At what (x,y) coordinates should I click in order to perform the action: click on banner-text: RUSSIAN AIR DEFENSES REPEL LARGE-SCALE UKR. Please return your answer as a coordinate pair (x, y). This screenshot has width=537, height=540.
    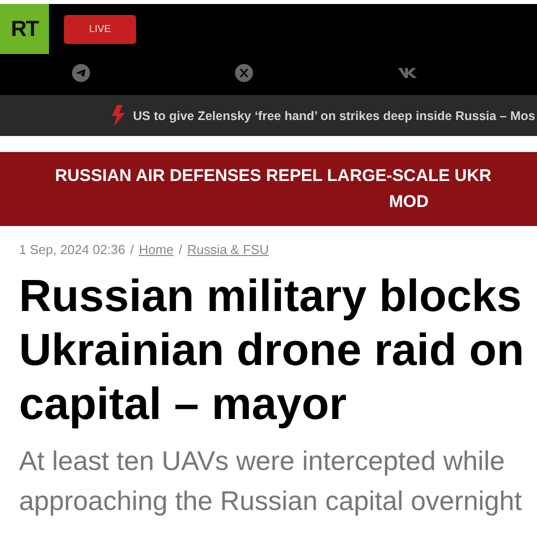
    Looking at the image, I should click on (273, 176).